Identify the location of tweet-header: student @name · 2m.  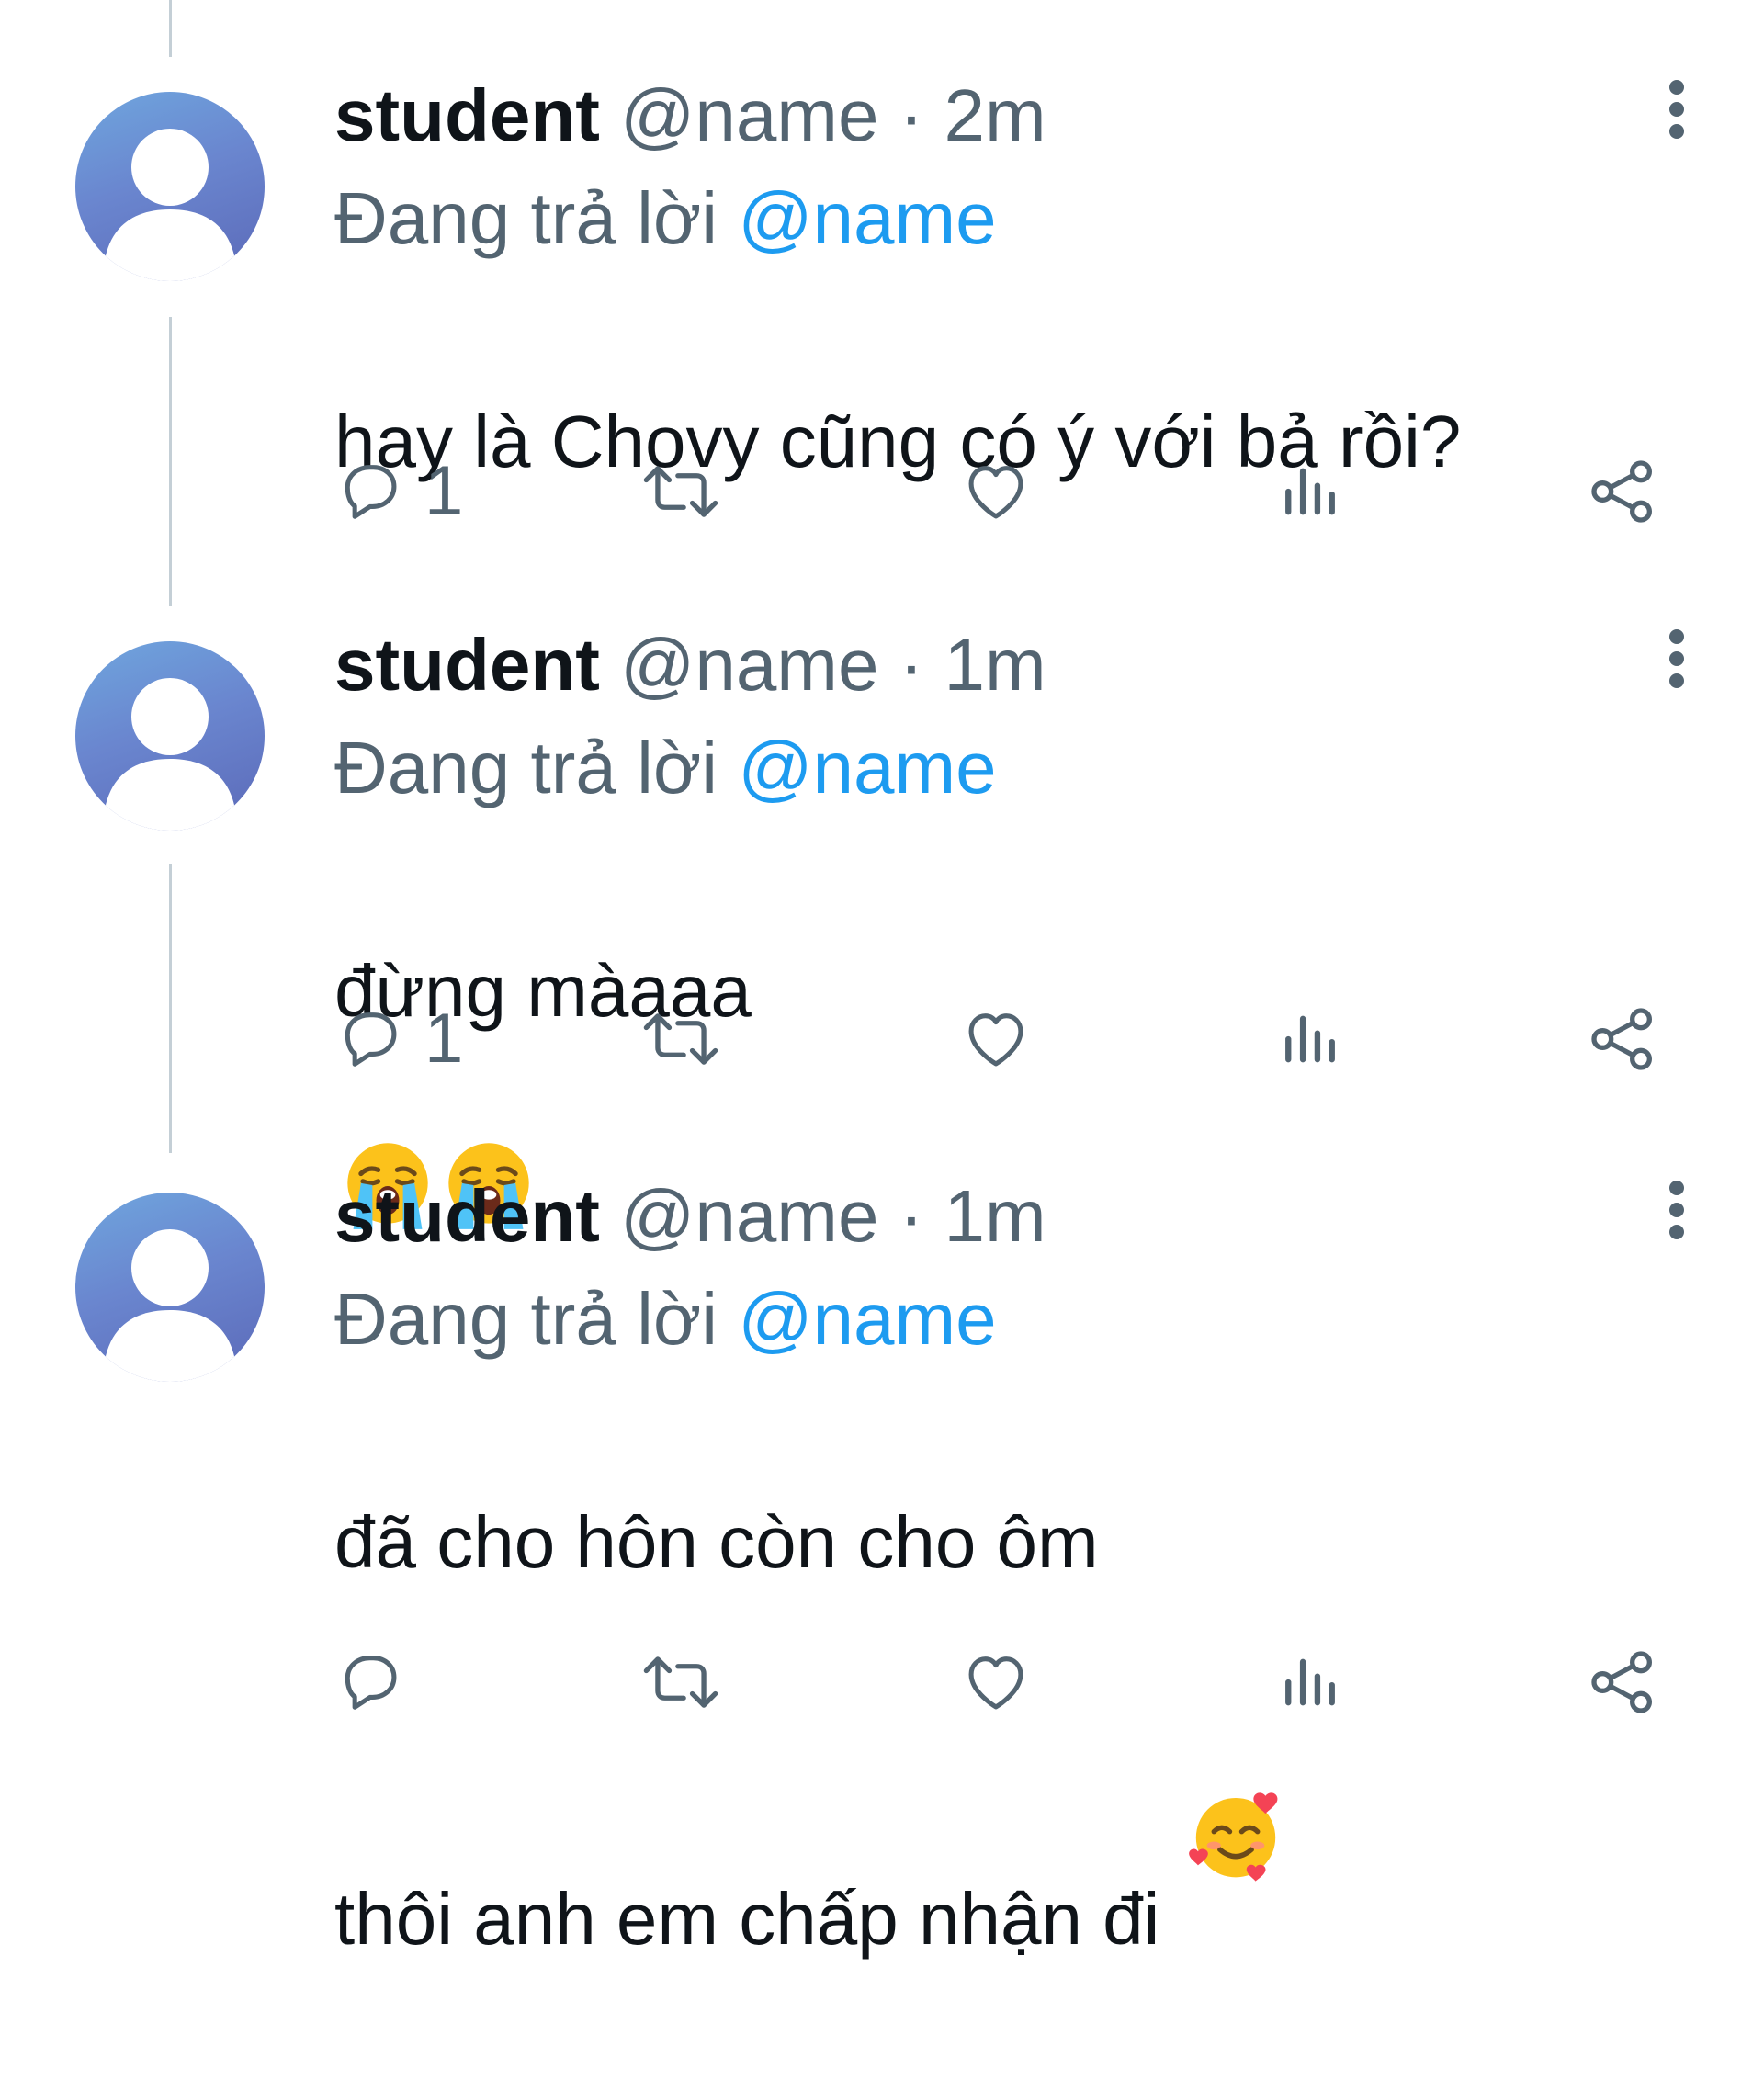
(690, 116).